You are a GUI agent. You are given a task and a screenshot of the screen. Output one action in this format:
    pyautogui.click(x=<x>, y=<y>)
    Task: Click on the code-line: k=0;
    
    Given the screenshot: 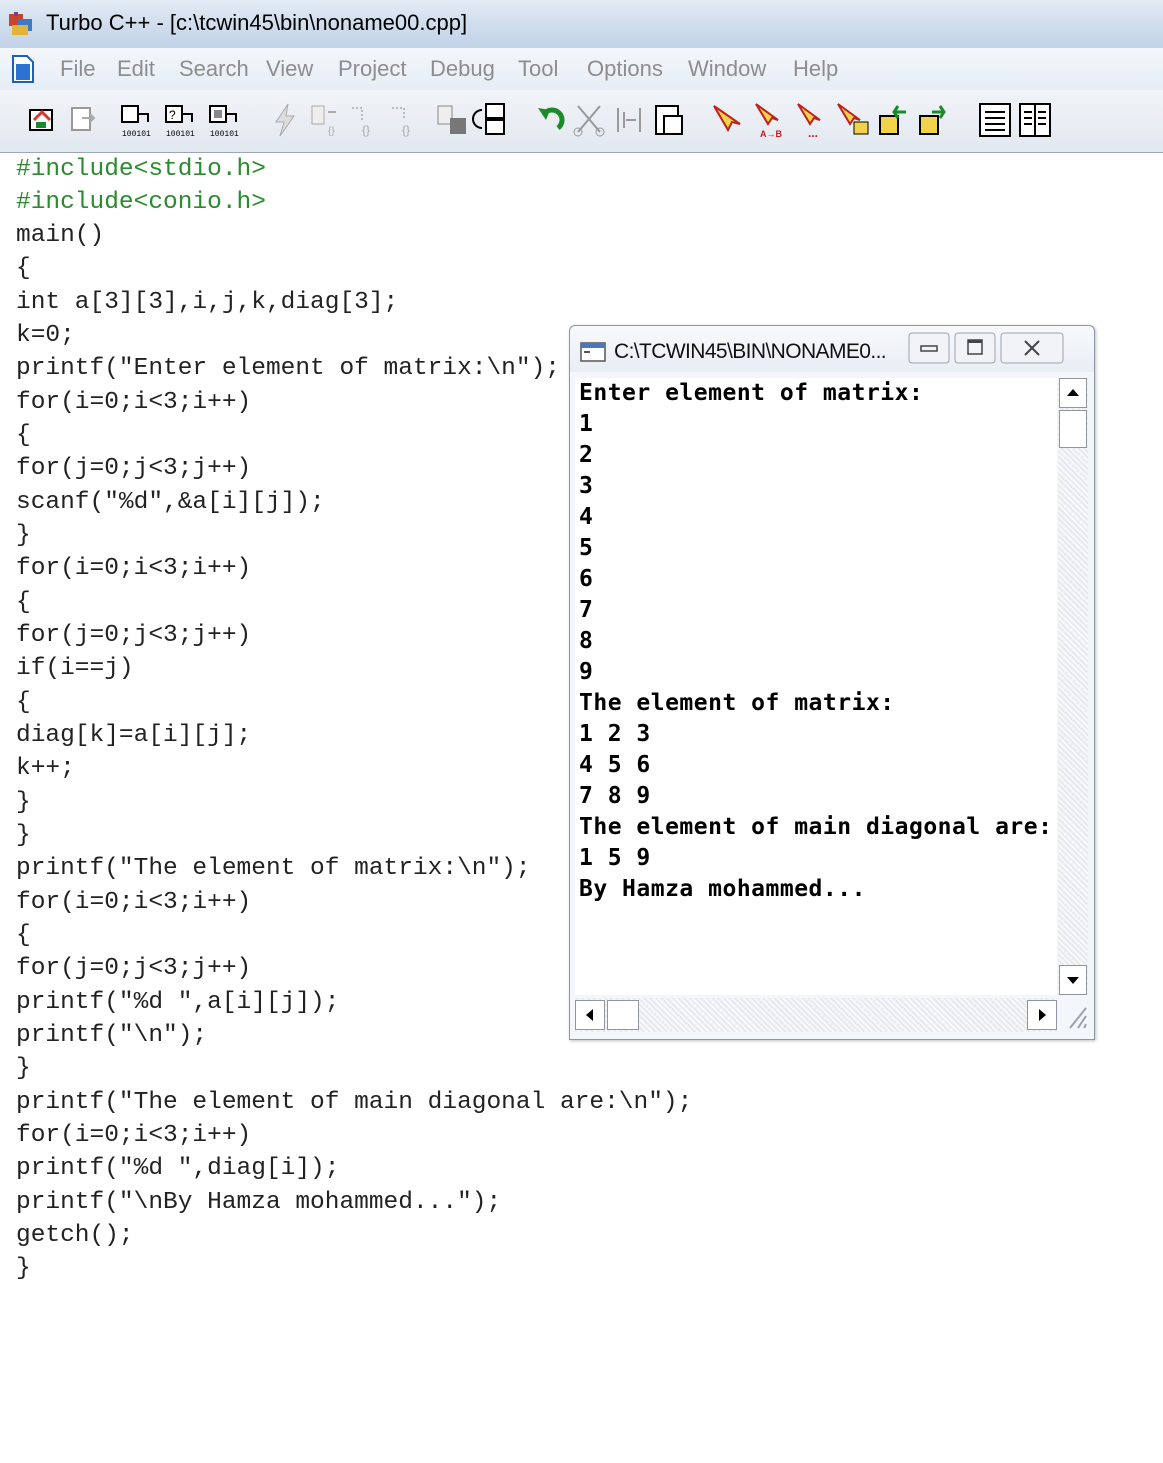 What is the action you would take?
    pyautogui.click(x=45, y=335)
    